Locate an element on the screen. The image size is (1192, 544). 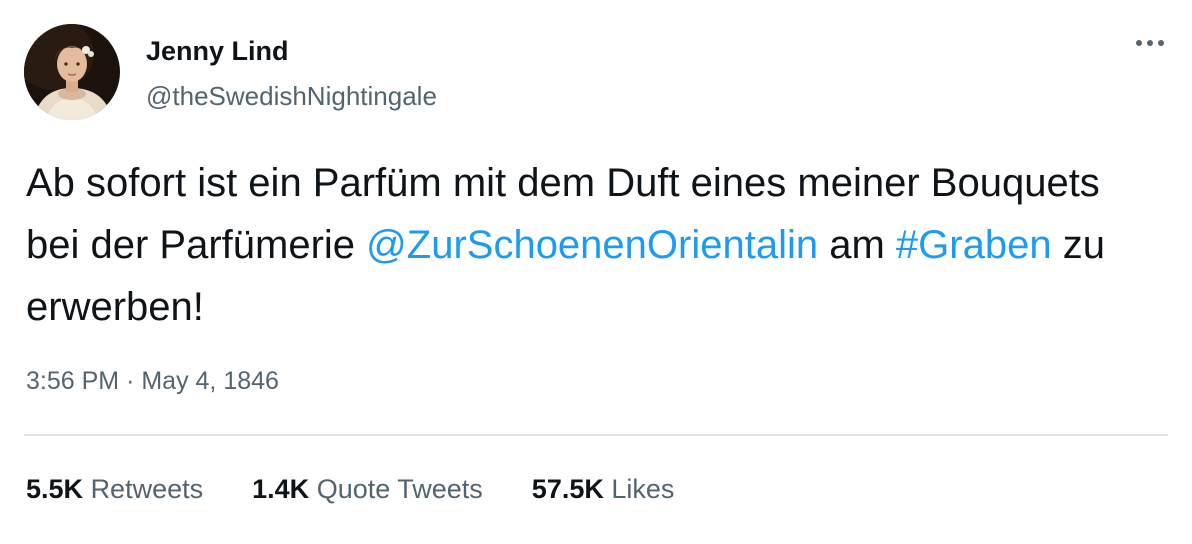
quote-tweets-stat: 1.4K Quote Tweets is located at coordinates (367, 489).